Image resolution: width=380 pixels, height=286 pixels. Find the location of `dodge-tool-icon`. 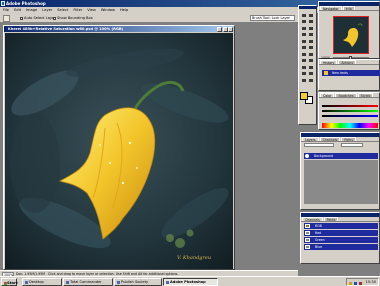

dodge-tool-icon is located at coordinates (311, 54).